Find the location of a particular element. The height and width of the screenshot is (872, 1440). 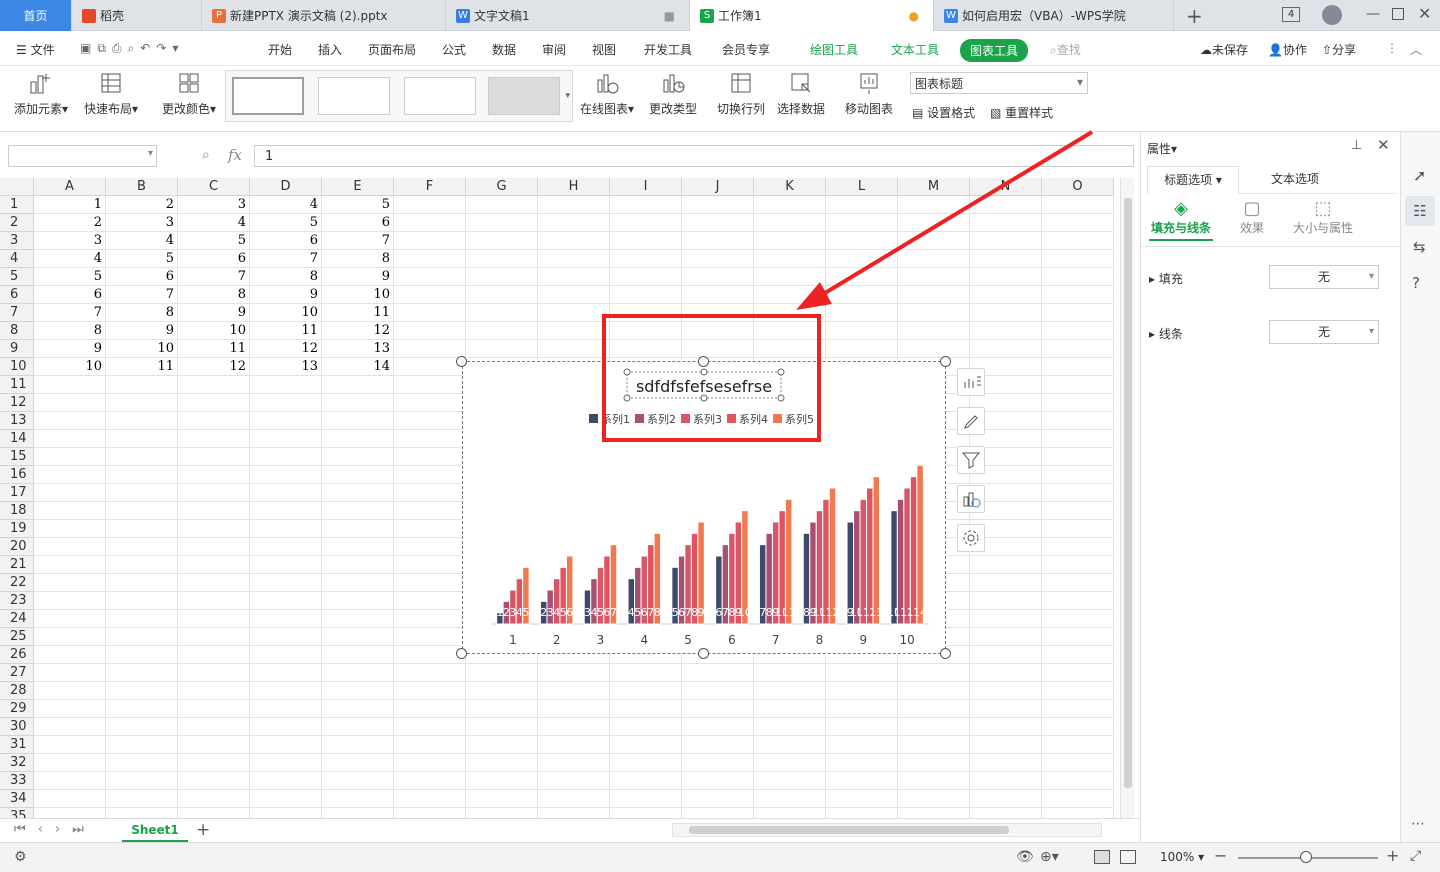

page-view-icon is located at coordinates (1128, 857).